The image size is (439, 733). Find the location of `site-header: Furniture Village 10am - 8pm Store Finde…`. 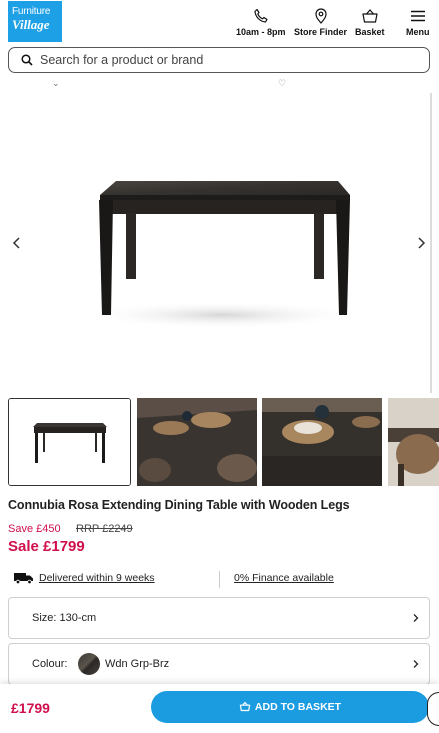

site-header: Furniture Village 10am - 8pm Store Finde… is located at coordinates (219, 23).